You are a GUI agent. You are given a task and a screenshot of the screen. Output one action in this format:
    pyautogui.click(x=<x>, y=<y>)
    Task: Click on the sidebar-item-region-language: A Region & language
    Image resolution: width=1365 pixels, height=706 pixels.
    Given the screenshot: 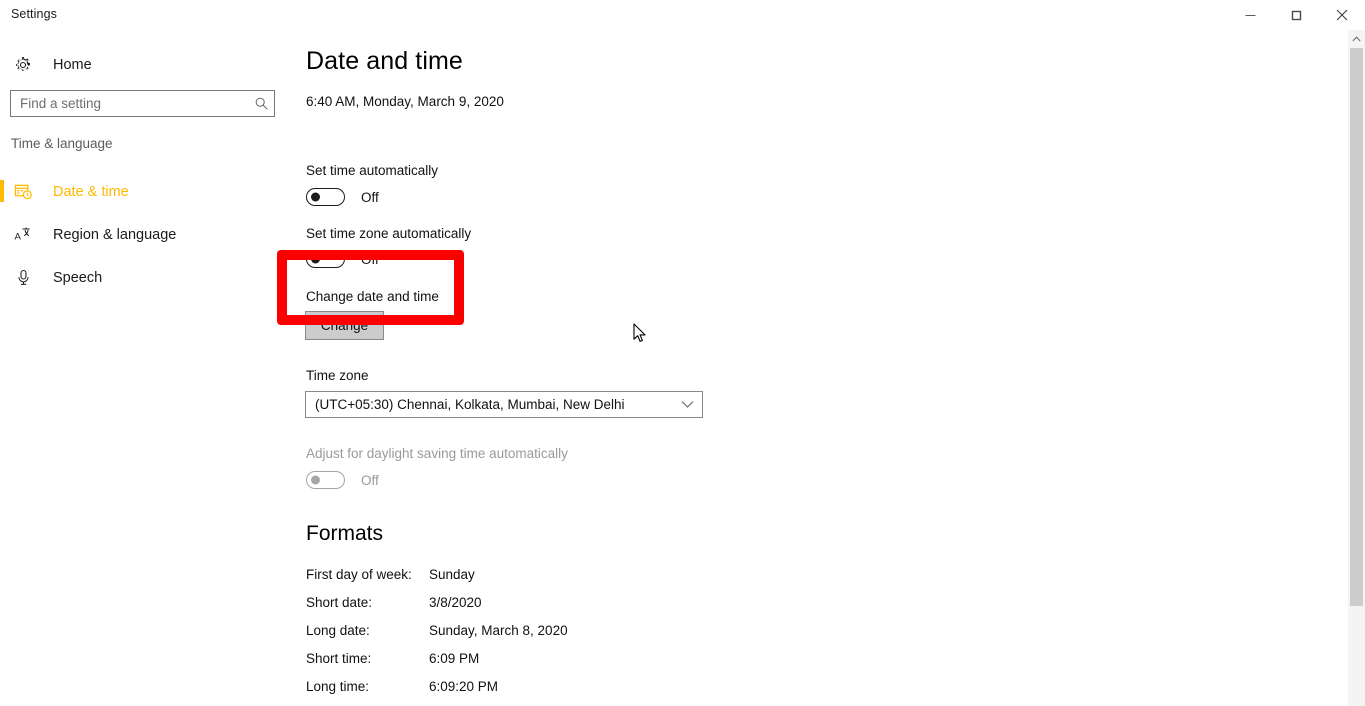 What is the action you would take?
    pyautogui.click(x=148, y=234)
    